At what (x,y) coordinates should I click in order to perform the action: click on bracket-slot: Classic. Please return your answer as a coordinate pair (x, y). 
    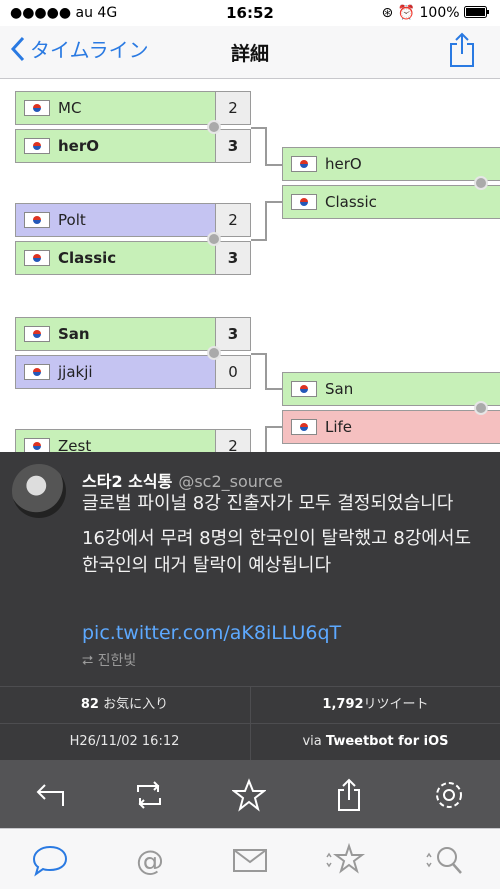
    Looking at the image, I should click on (391, 202).